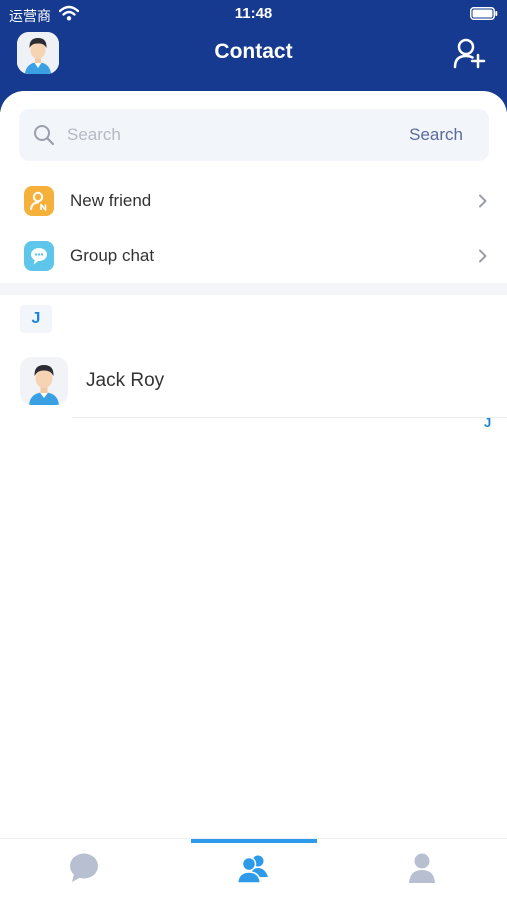  What do you see at coordinates (125, 380) in the screenshot?
I see `contact-name: Jack Roy` at bounding box center [125, 380].